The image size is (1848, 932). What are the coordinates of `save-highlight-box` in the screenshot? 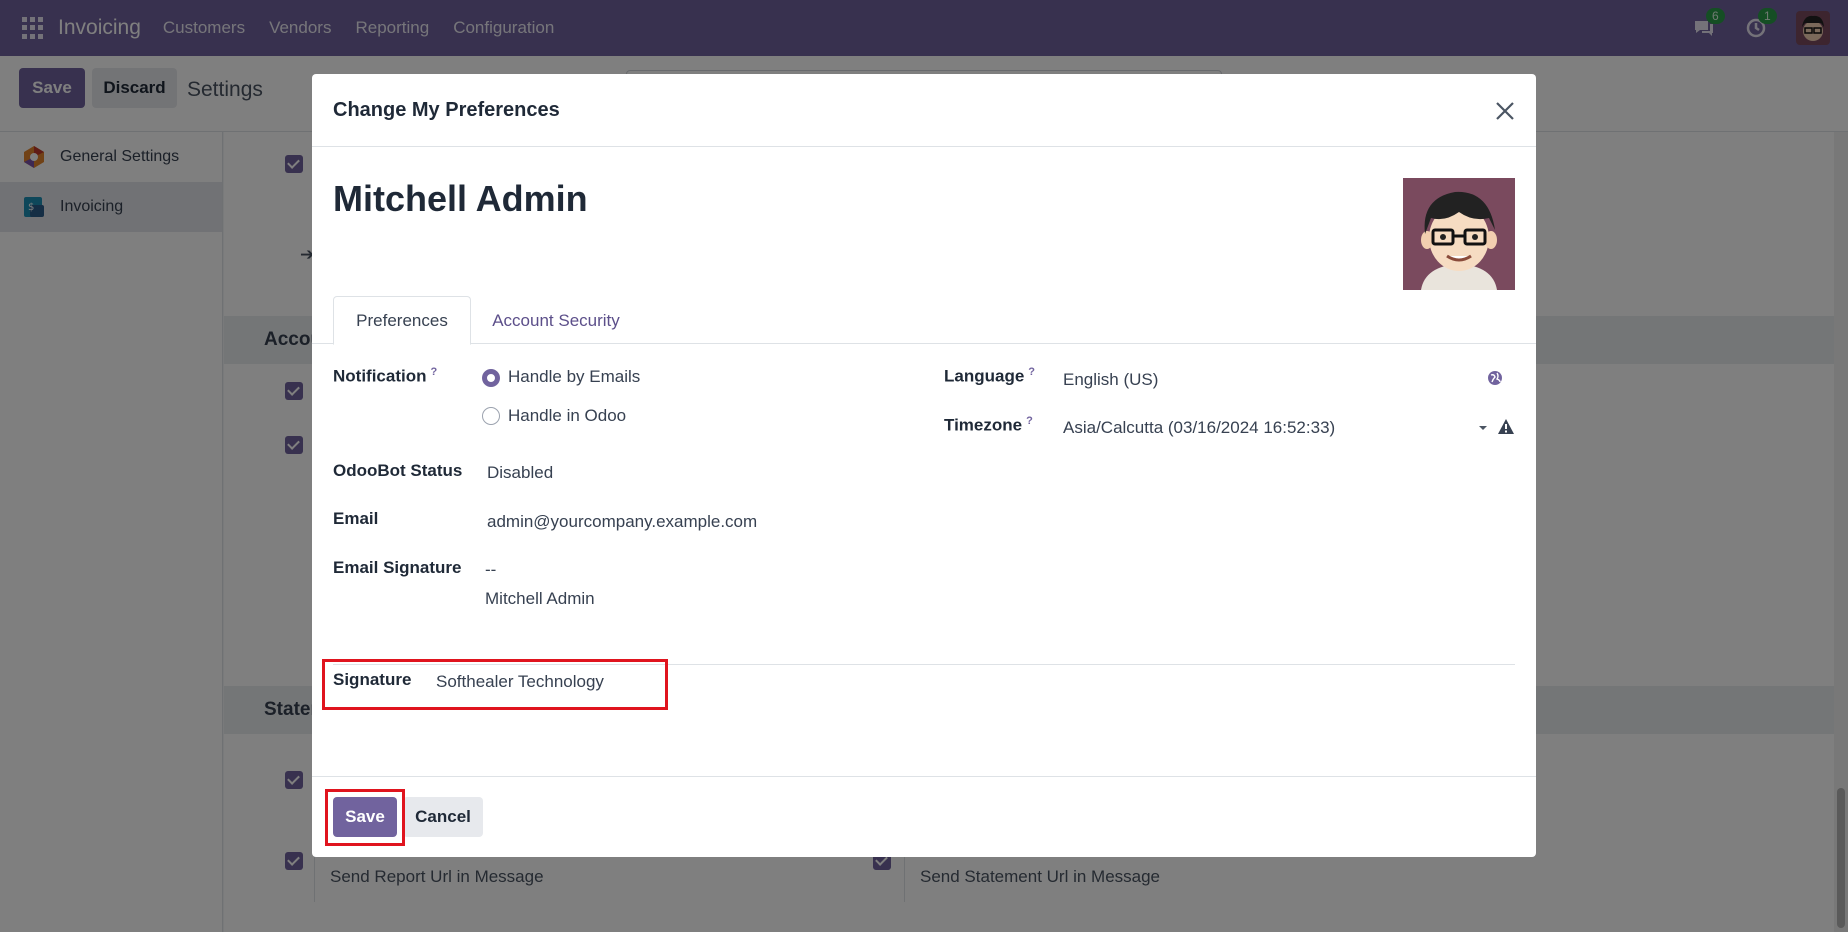 It's located at (365, 817).